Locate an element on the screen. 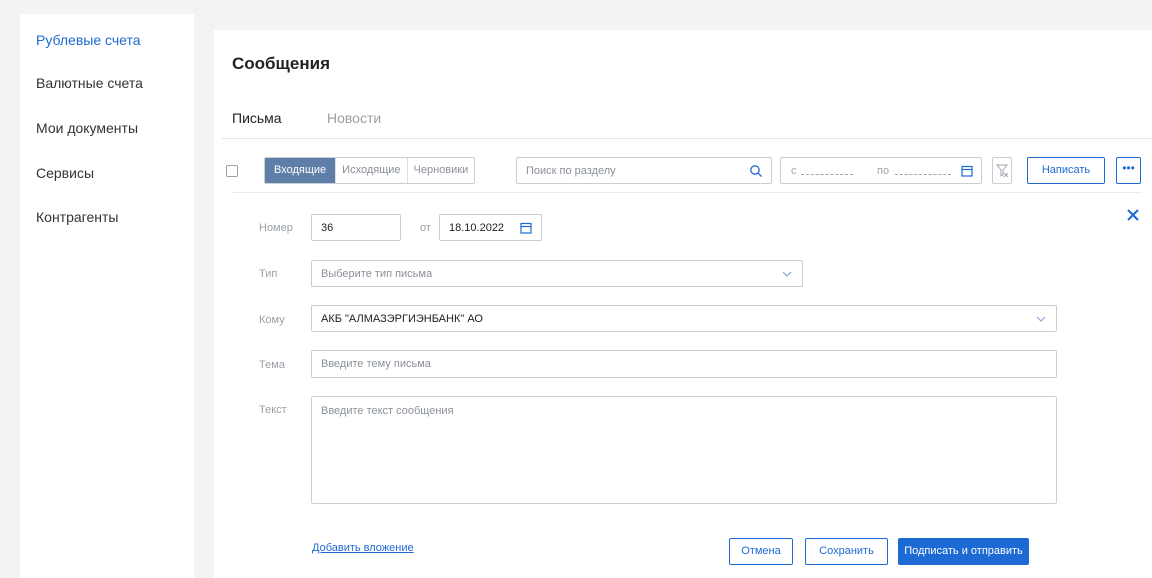 The width and height of the screenshot is (1152, 578). date-range-filter: с по is located at coordinates (881, 170).